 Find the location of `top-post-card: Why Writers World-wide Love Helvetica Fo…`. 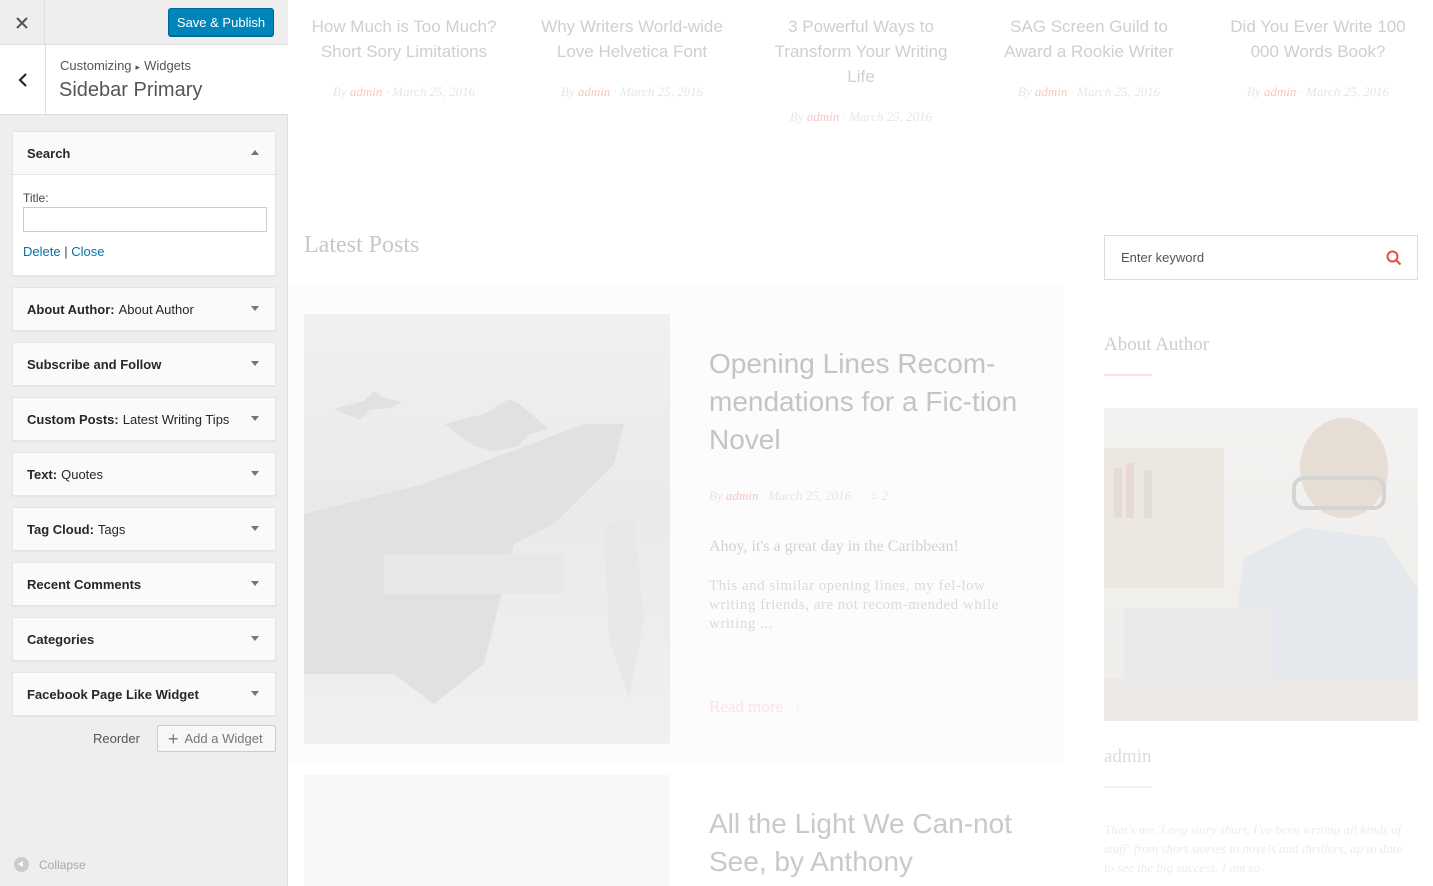

top-post-card: Why Writers World-wide Love Helvetica Fo… is located at coordinates (632, 57).